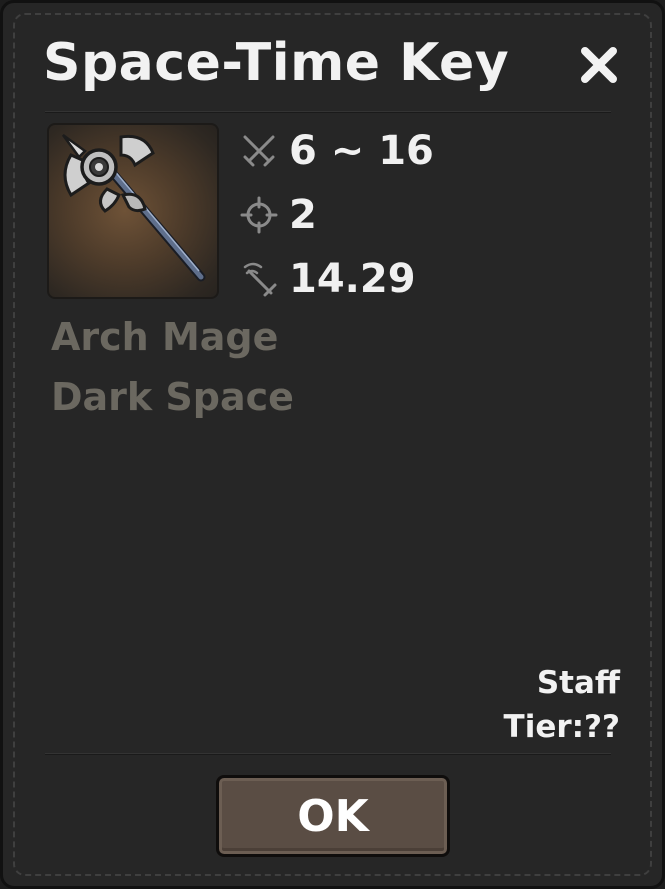  Describe the element at coordinates (172, 397) in the screenshot. I see `element-tag: Dark Space` at that location.